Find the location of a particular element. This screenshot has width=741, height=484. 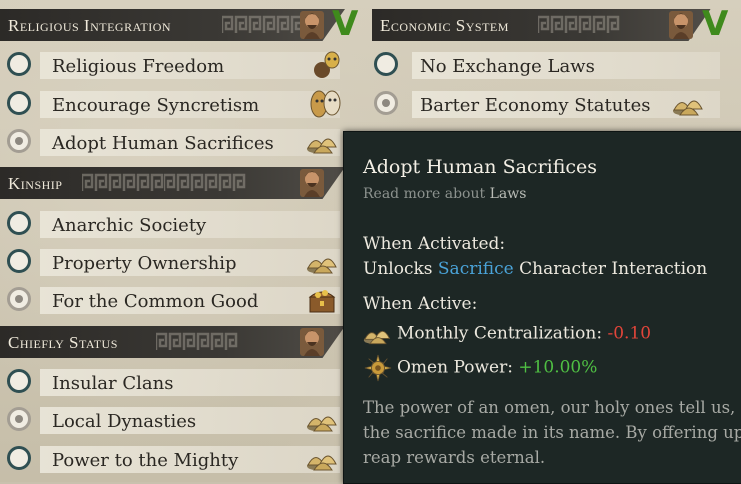

law-option-power-to-the-mighty: Power to the Mighty is located at coordinates (170, 459).